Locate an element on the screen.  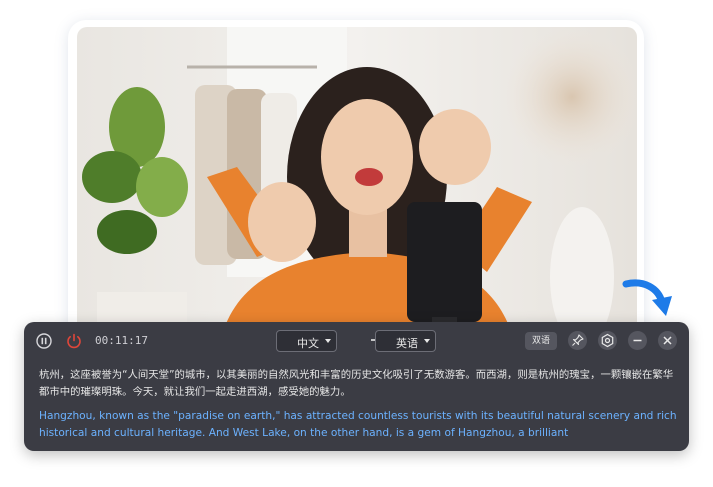
close-button is located at coordinates (667, 340).